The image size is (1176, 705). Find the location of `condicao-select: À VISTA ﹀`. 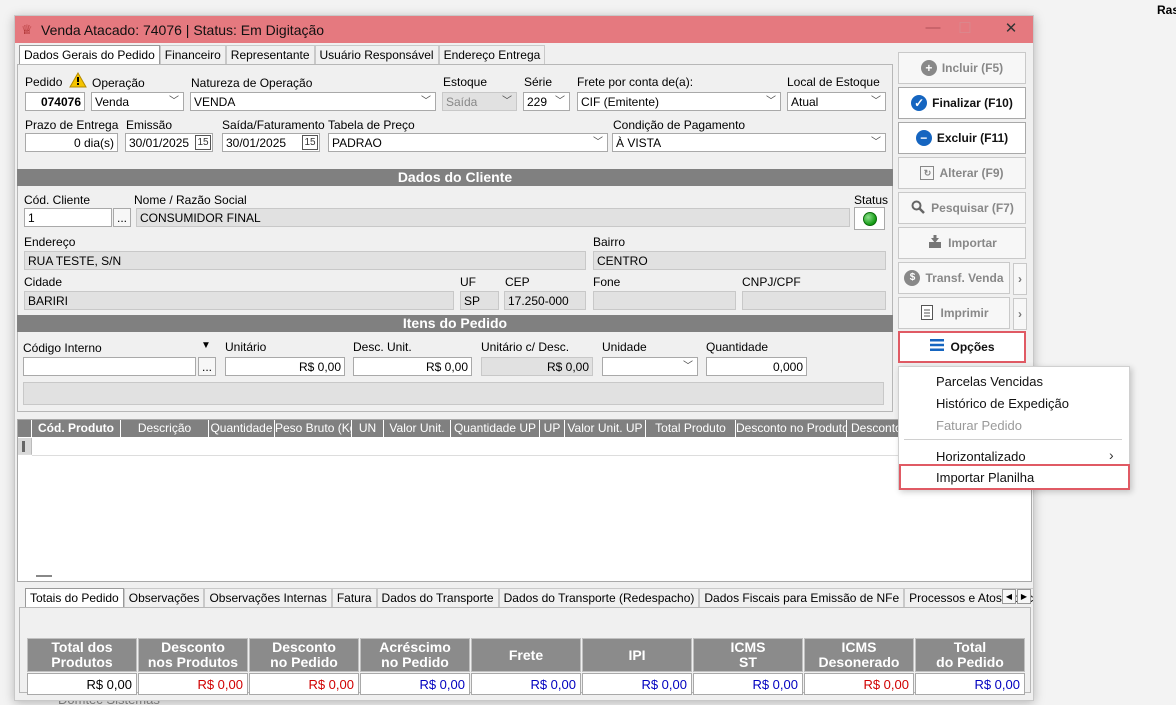

condicao-select: À VISTA ﹀ is located at coordinates (749, 142).